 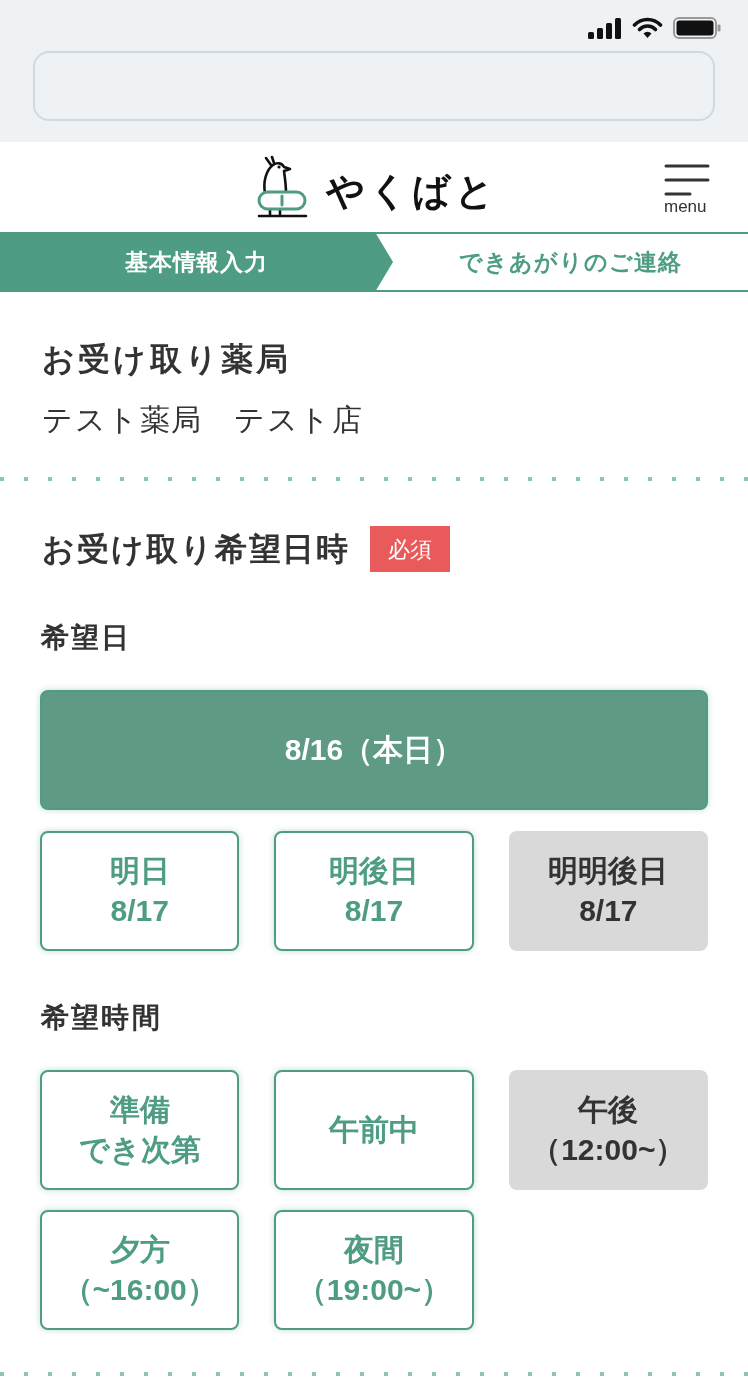 What do you see at coordinates (167, 359) in the screenshot?
I see `section-title: お受け取り薬局` at bounding box center [167, 359].